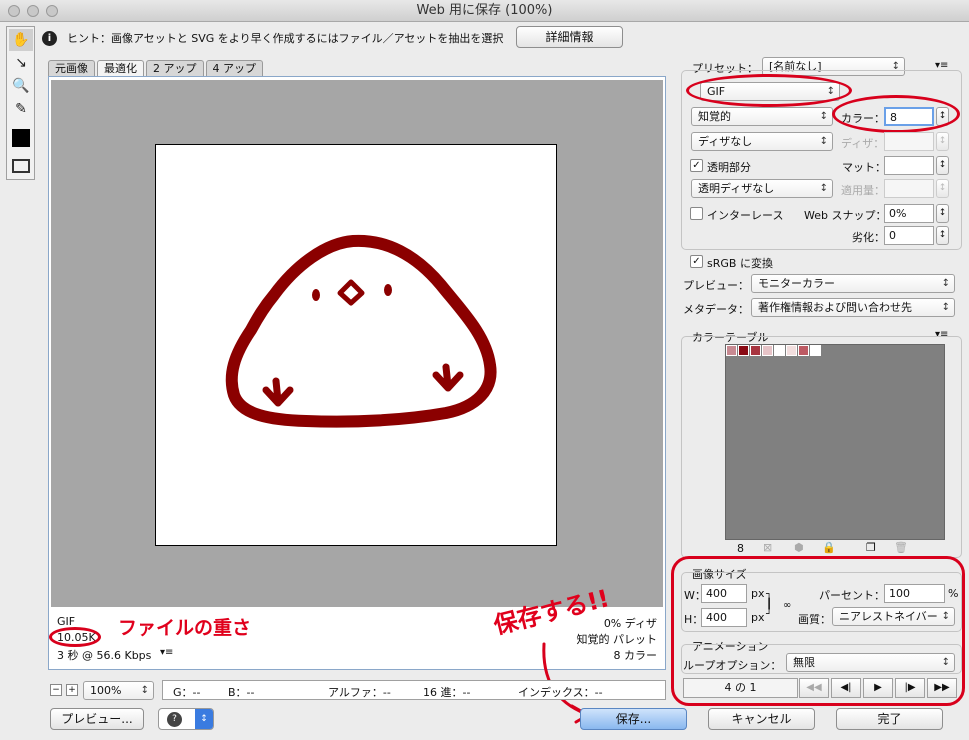  Describe the element at coordinates (914, 593) in the screenshot. I see `percent-field: 100` at that location.